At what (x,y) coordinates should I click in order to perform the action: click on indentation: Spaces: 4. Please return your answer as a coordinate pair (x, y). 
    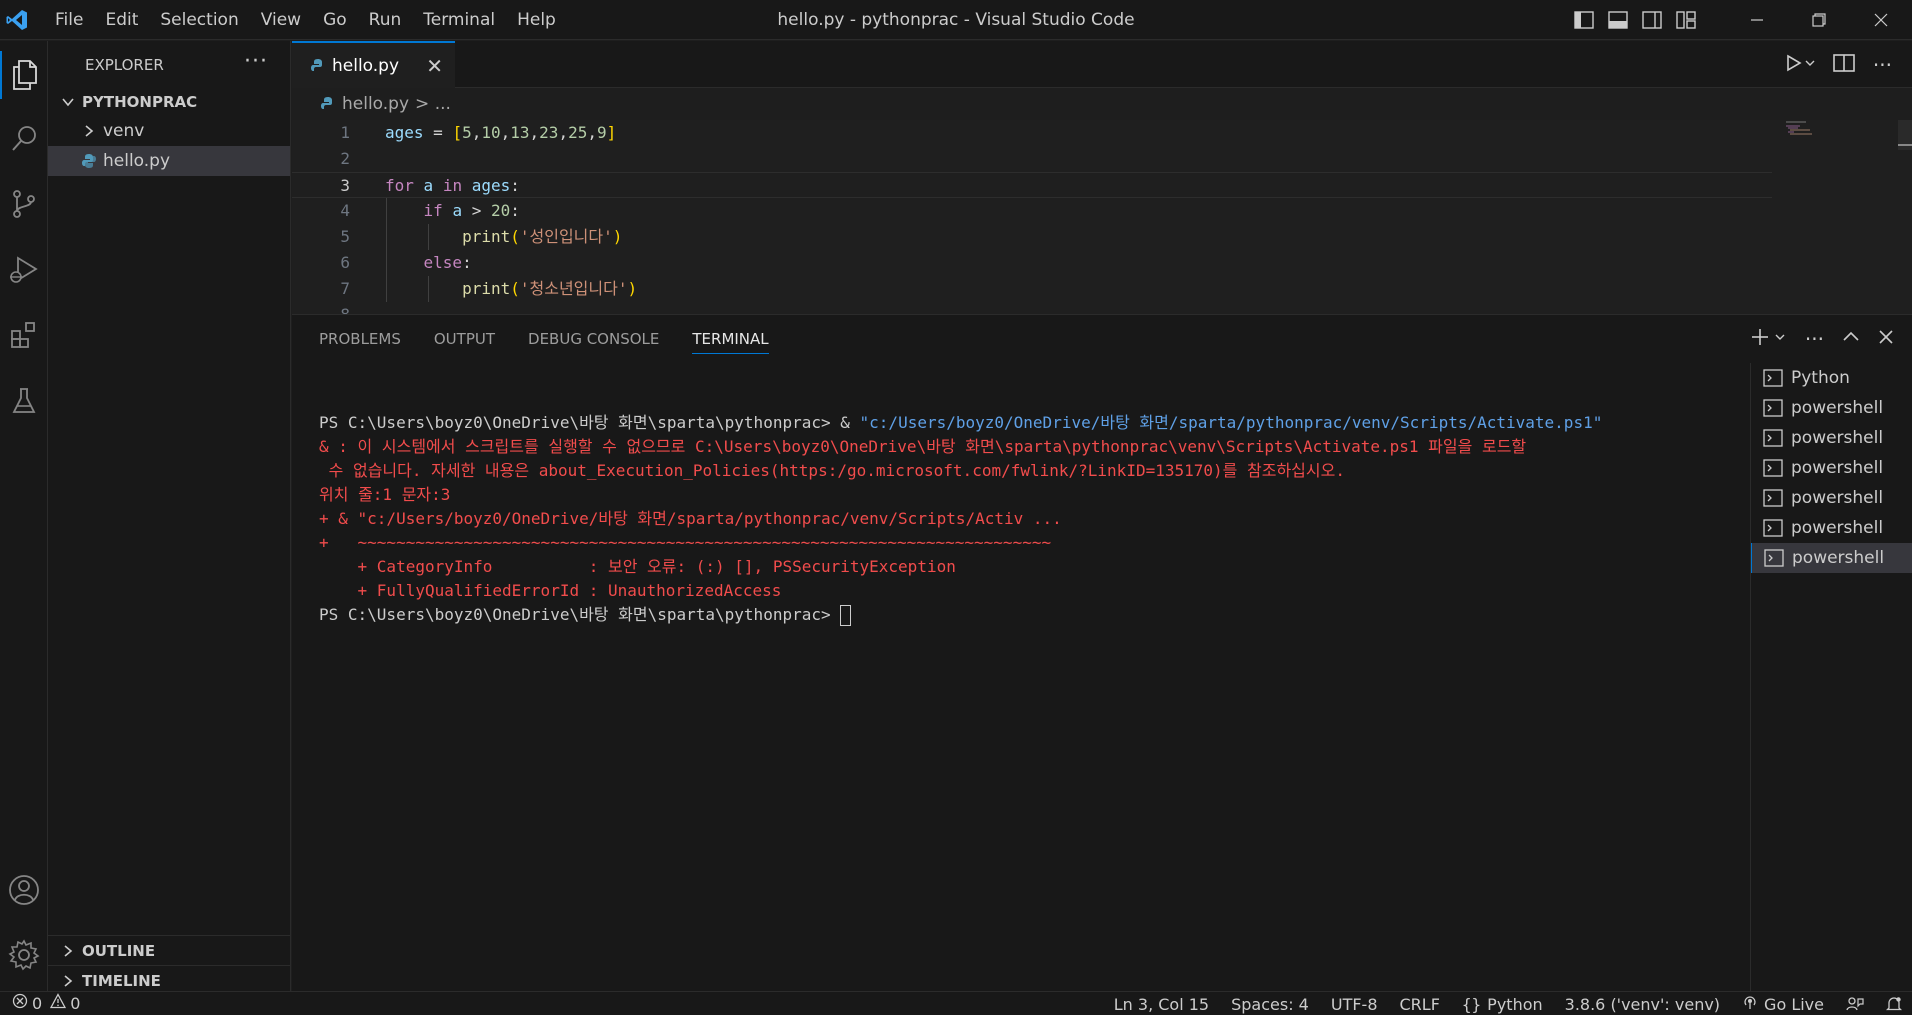
    Looking at the image, I should click on (1270, 1004).